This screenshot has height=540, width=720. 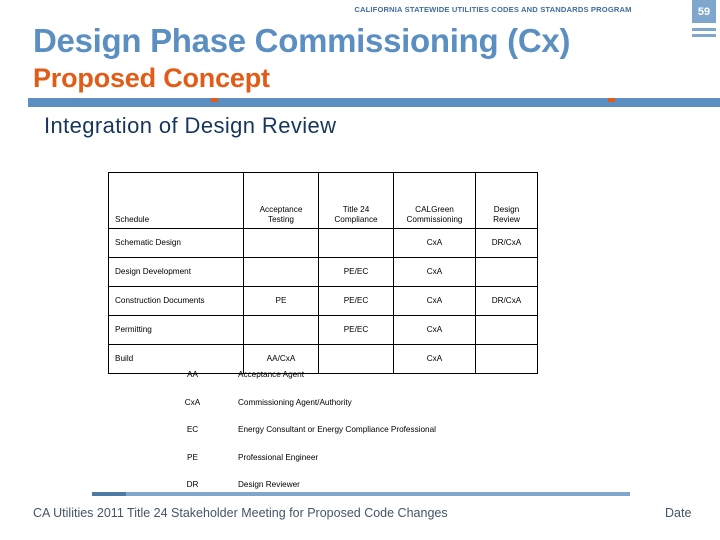 I want to click on legend-definition: Commissioning Agent/Authority, so click(x=295, y=402).